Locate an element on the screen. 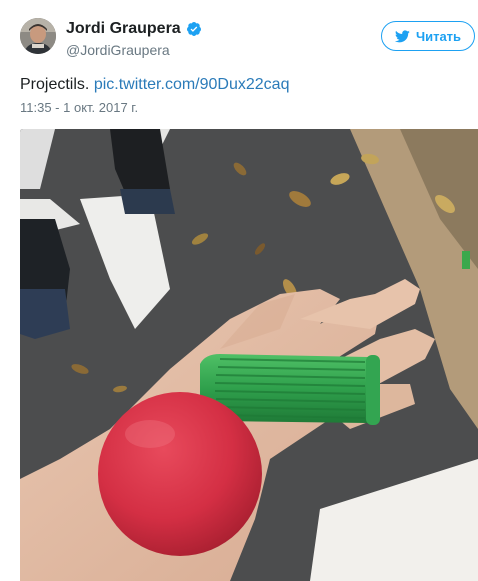 Image resolution: width=478 pixels, height=581 pixels. twitter-bird-icon is located at coordinates (402, 35).